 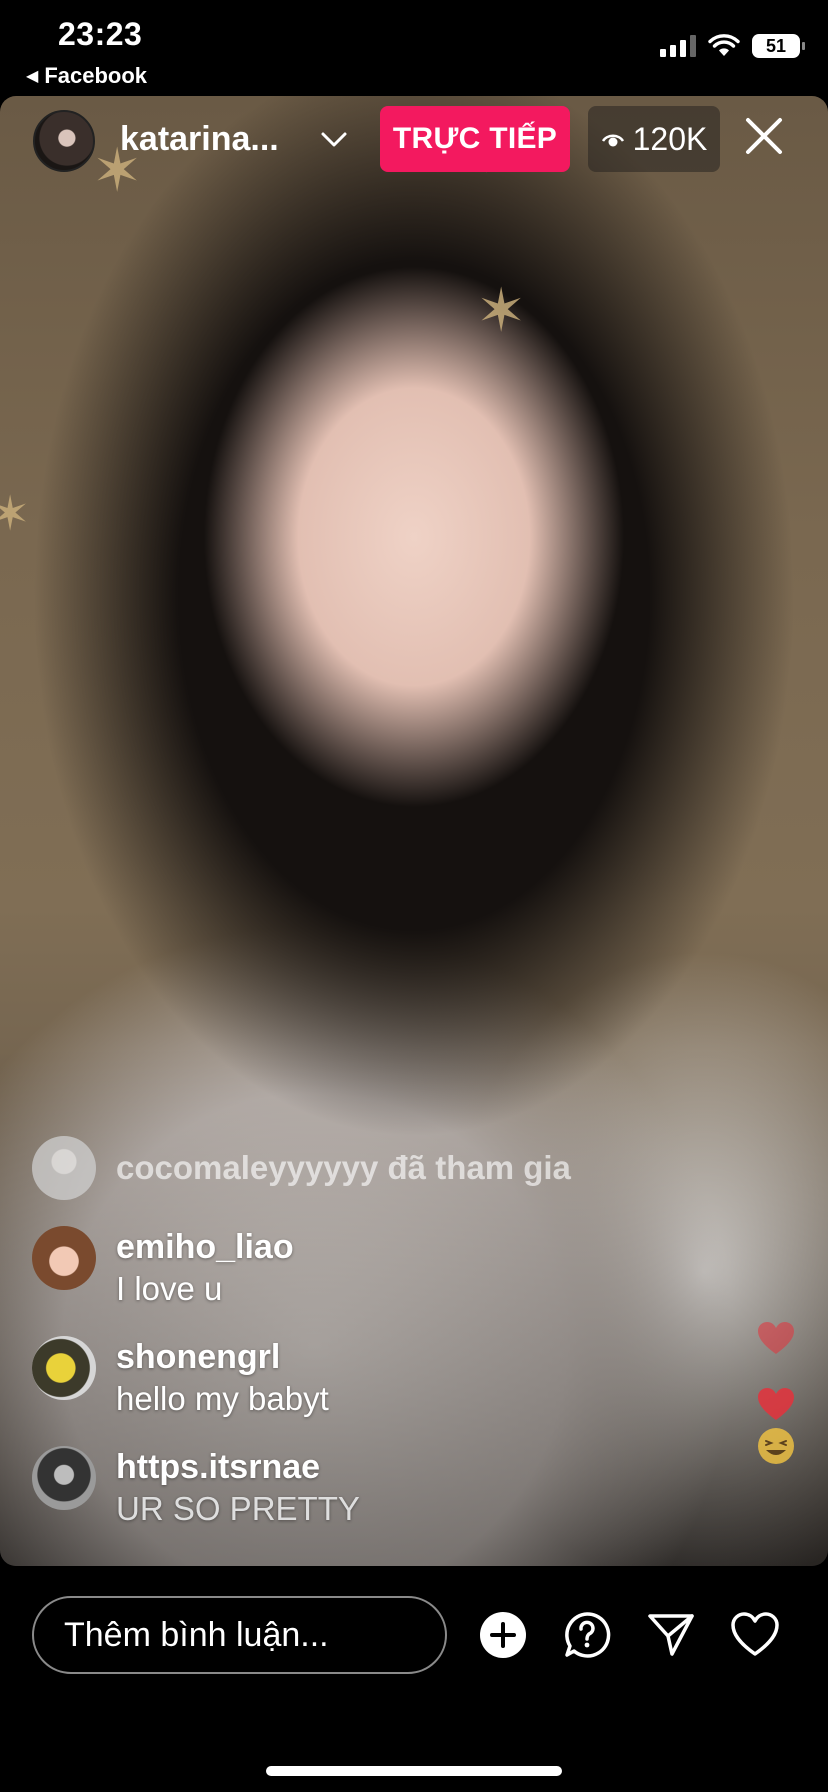 What do you see at coordinates (100, 34) in the screenshot?
I see `status-time: 23:23` at bounding box center [100, 34].